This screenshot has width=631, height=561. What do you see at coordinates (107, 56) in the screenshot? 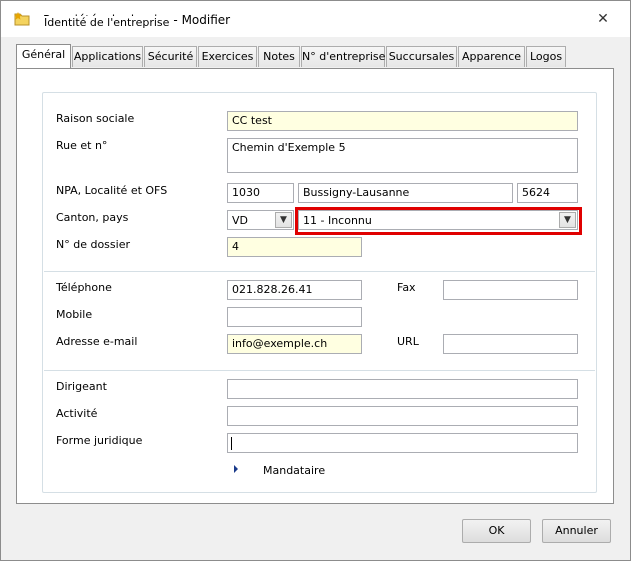
I see `tab-applications: Applications` at bounding box center [107, 56].